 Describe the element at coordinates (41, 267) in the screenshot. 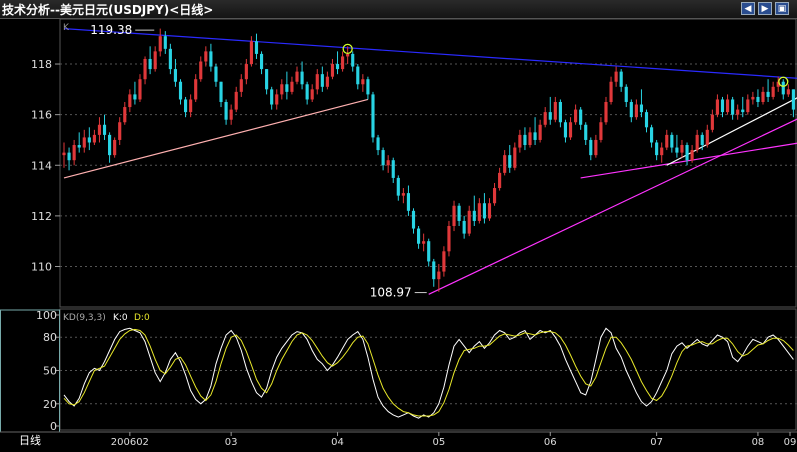

I see `price-tick-label: 110` at that location.